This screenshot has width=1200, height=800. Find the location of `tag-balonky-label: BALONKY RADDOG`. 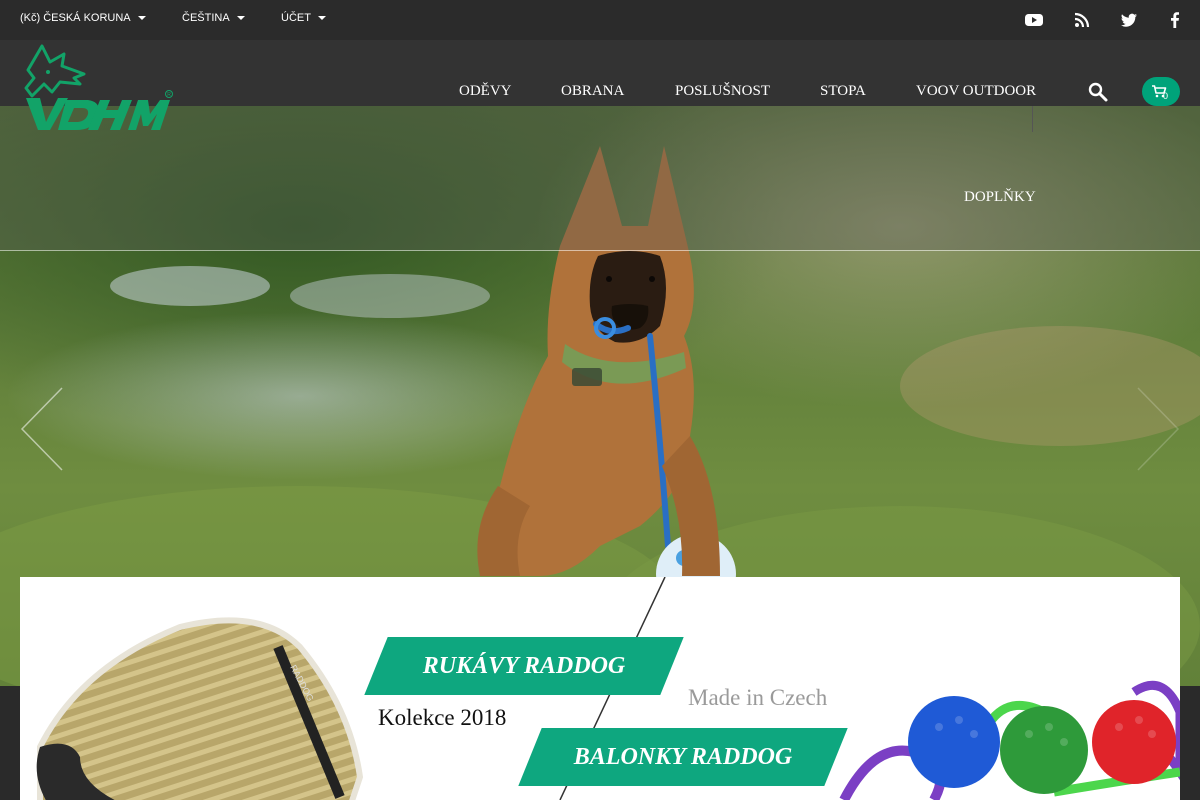

tag-balonky-label: BALONKY RADDOG is located at coordinates (683, 756).